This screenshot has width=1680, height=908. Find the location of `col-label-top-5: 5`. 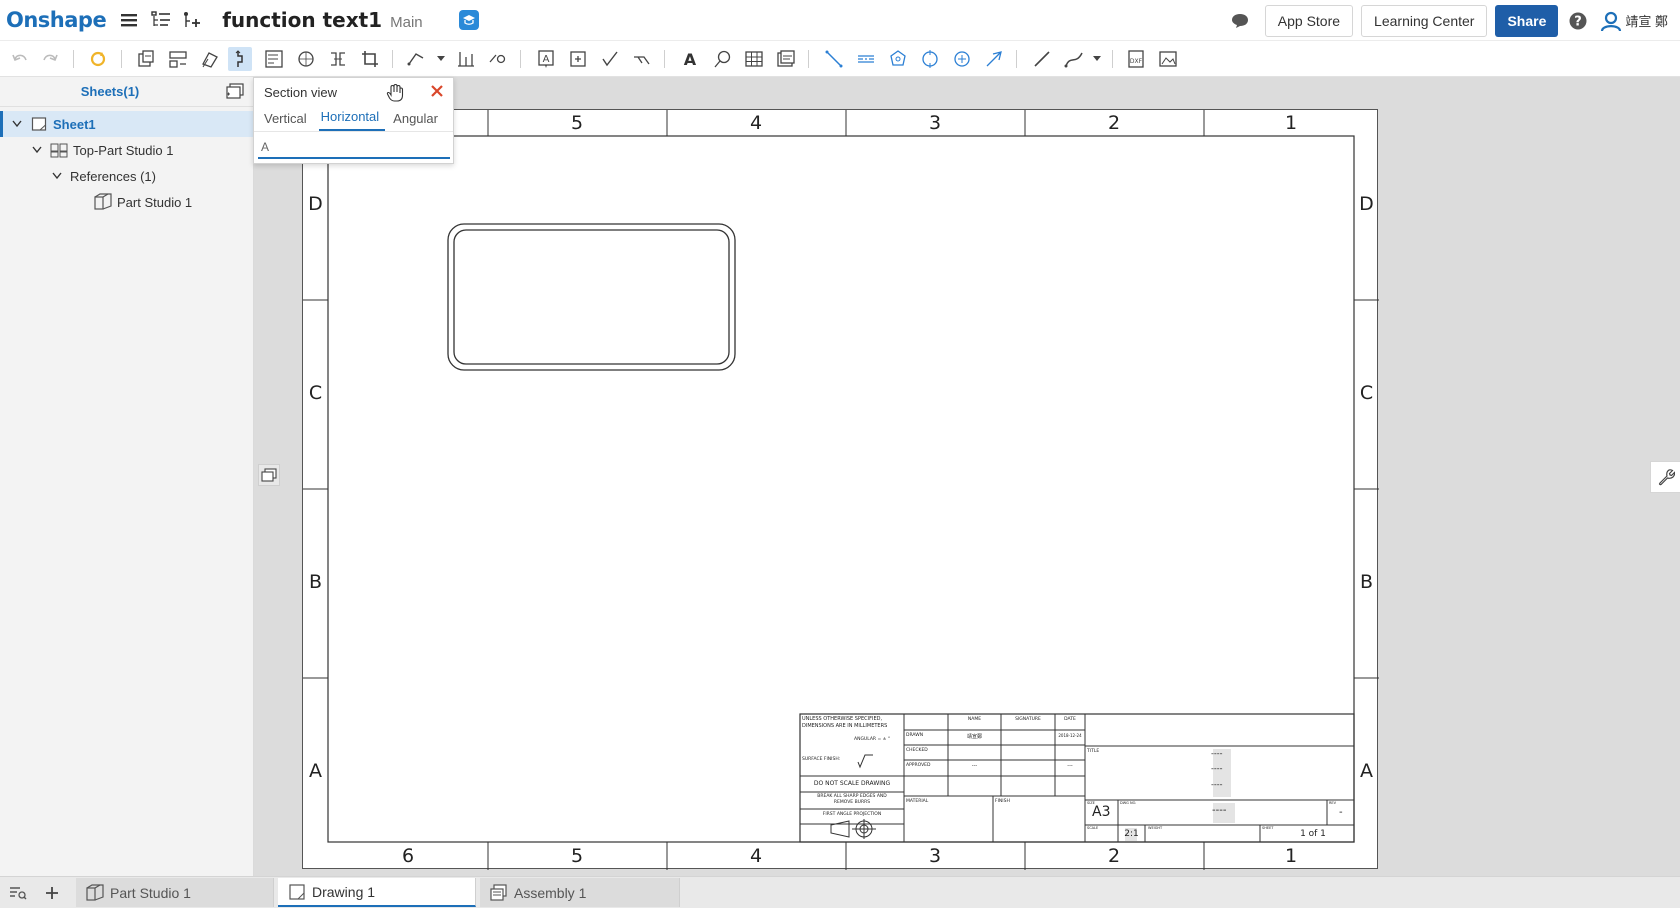

col-label-top-5: 5 is located at coordinates (577, 123).